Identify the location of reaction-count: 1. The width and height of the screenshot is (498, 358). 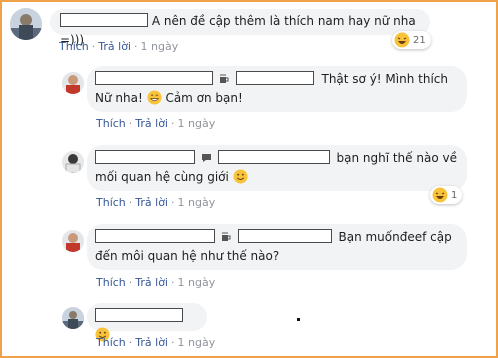
(454, 195).